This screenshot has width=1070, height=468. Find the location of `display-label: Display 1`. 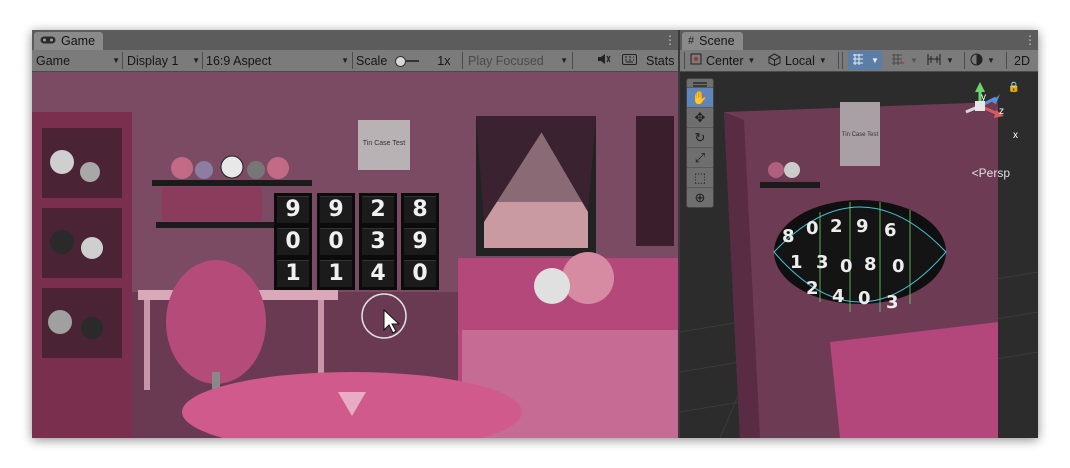

display-label: Display 1 is located at coordinates (153, 60).